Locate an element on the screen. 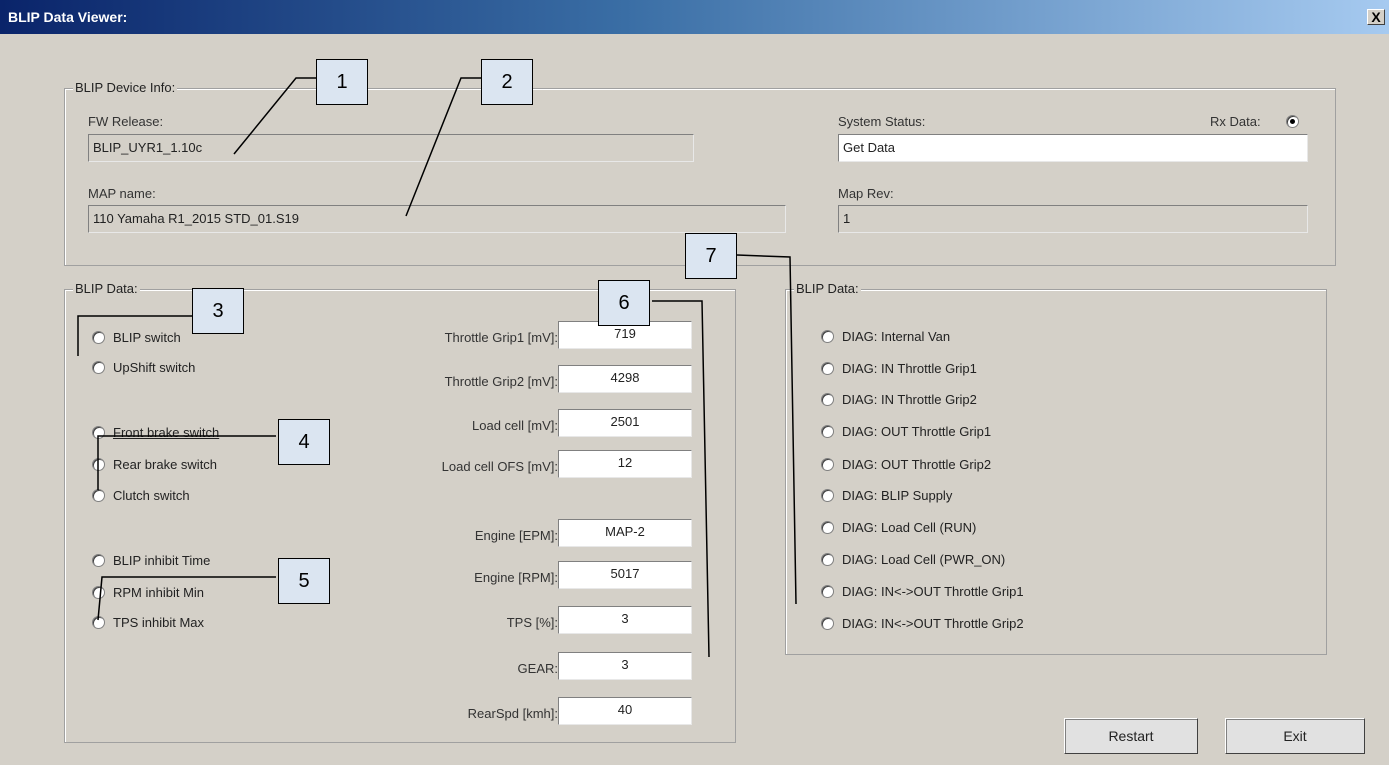  callout-3-line is located at coordinates (134, 335).